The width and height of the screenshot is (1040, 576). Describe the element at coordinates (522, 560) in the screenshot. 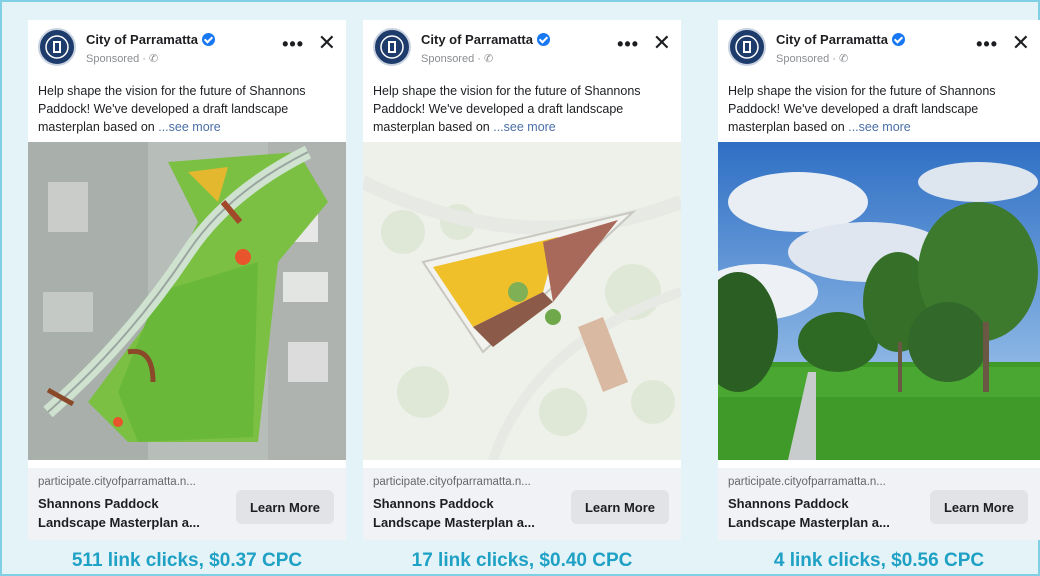

I see `ad-2-performance-stat: 17 link clicks, $0.40 CPC` at that location.